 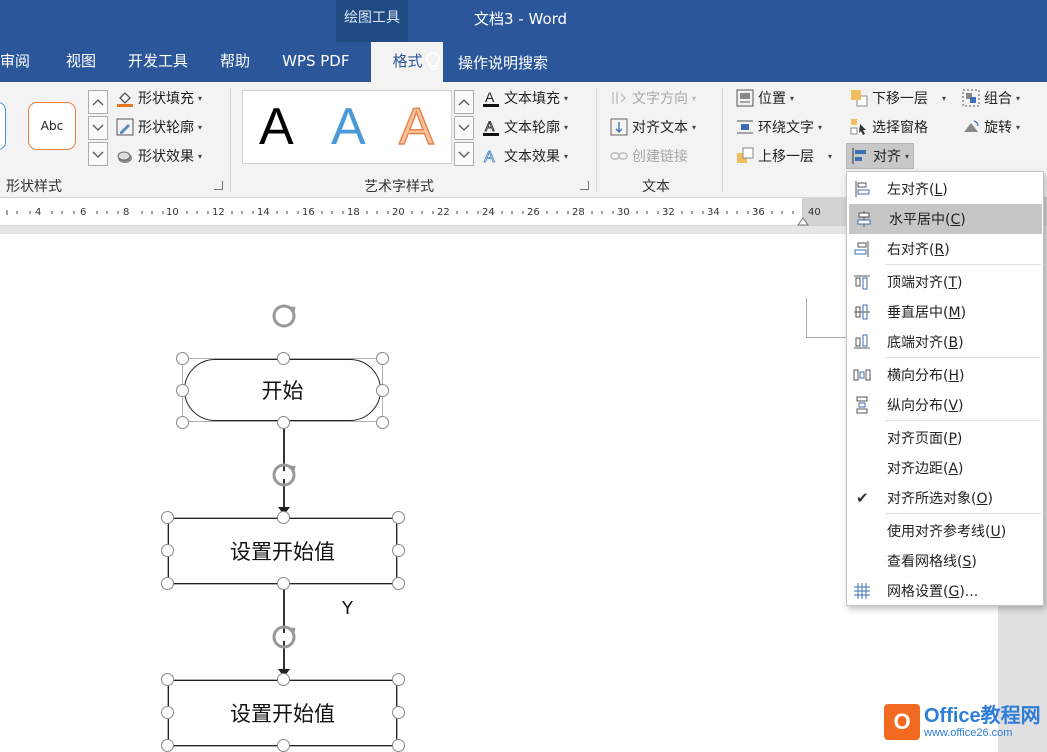 I want to click on document-title: 文档3 - Word, so click(x=521, y=19).